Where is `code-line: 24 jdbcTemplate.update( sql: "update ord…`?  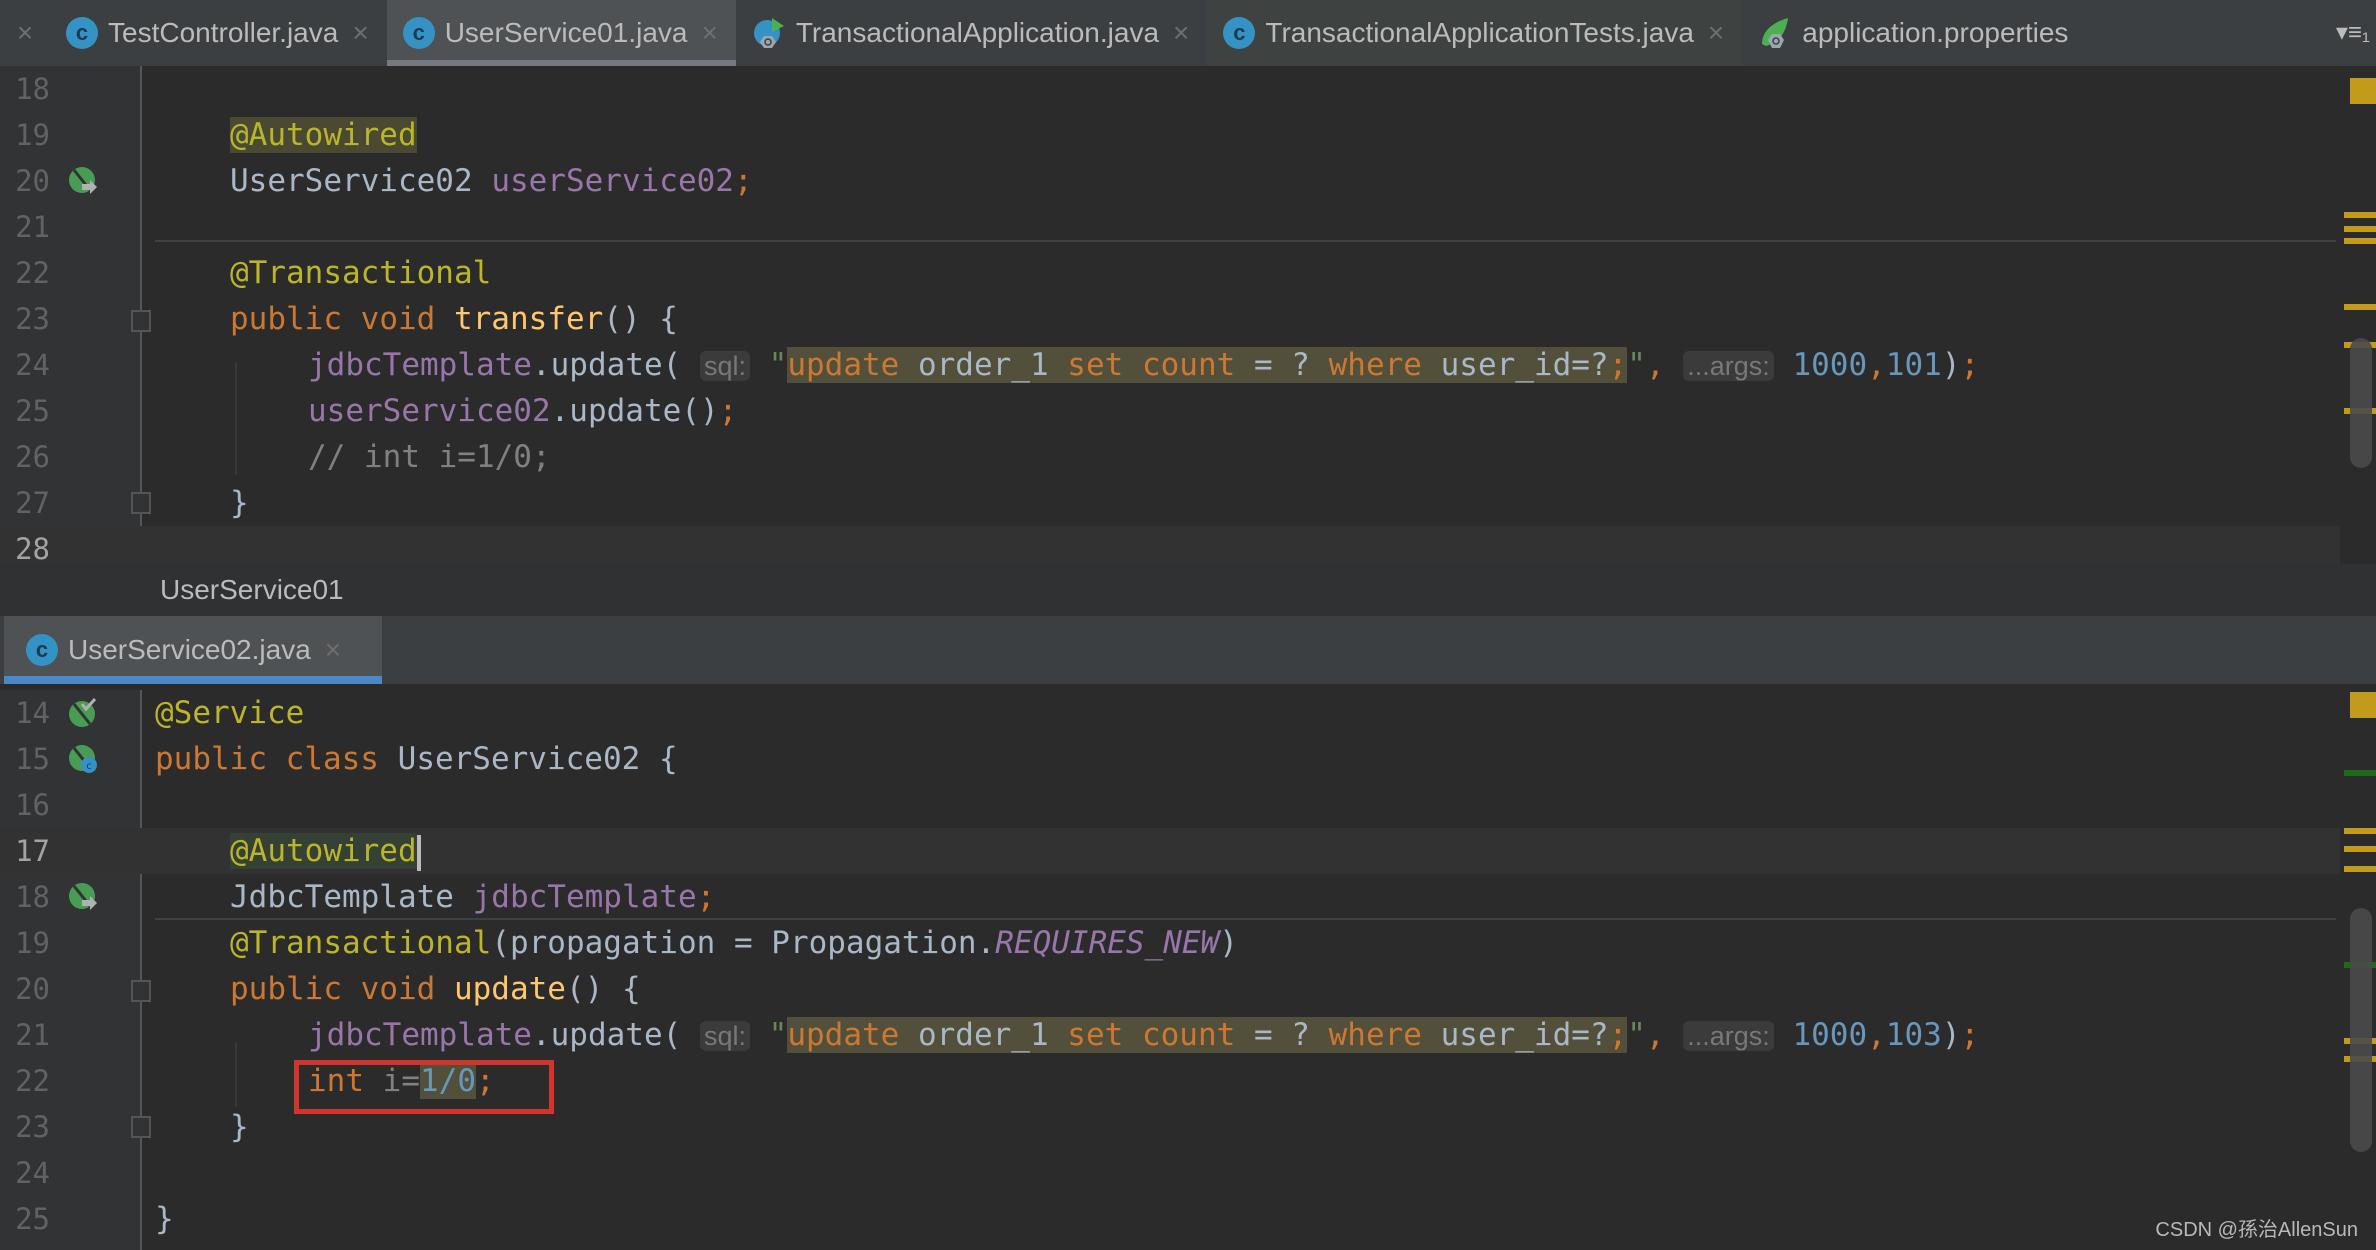 code-line: 24 jdbcTemplate.update( sql: "update ord… is located at coordinates (1170, 365).